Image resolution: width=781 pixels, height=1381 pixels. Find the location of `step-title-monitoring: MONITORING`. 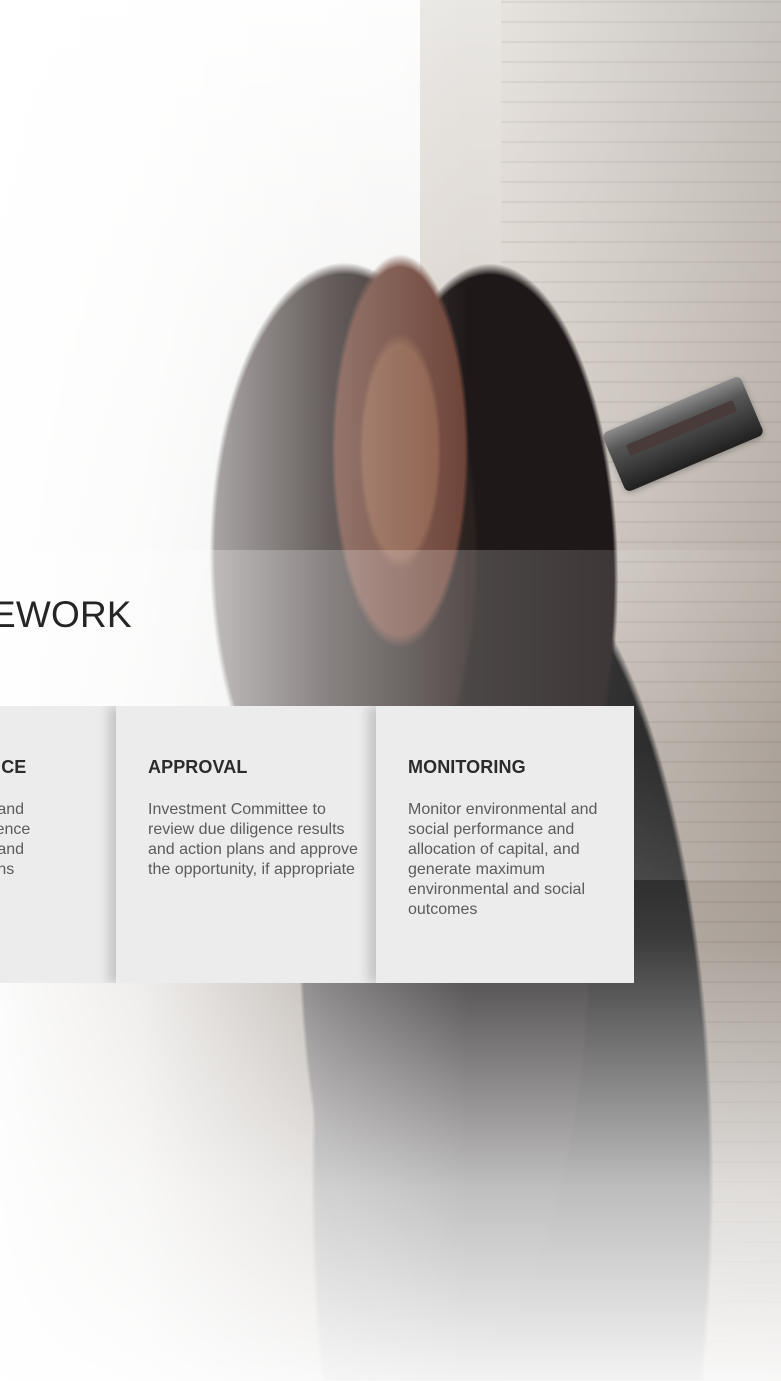

step-title-monitoring: MONITORING is located at coordinates (467, 767).